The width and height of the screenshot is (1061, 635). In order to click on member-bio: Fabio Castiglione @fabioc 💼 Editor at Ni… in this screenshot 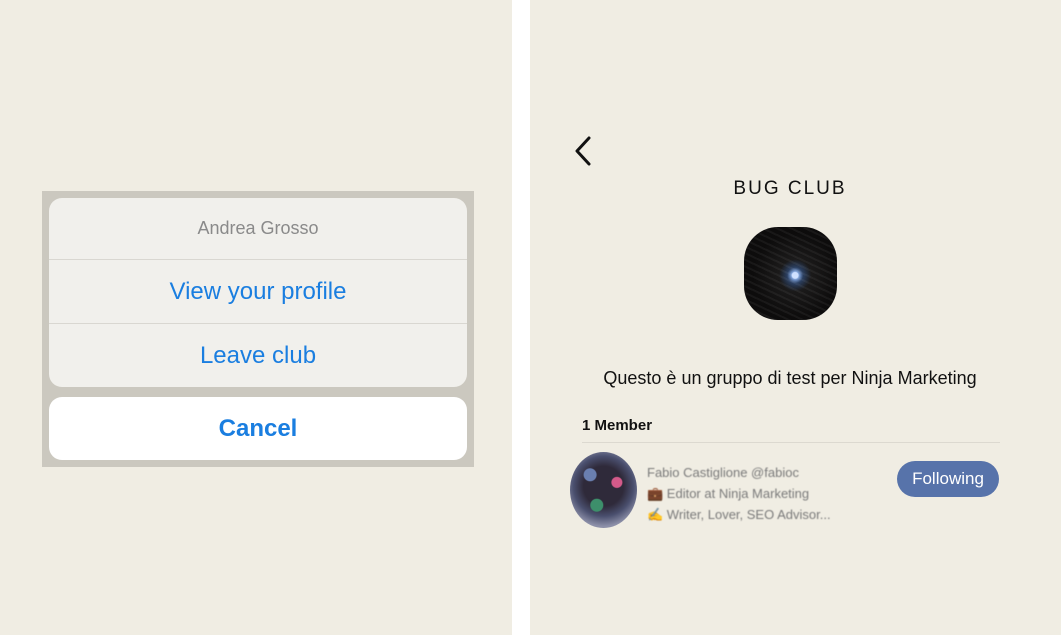, I will do `click(762, 493)`.